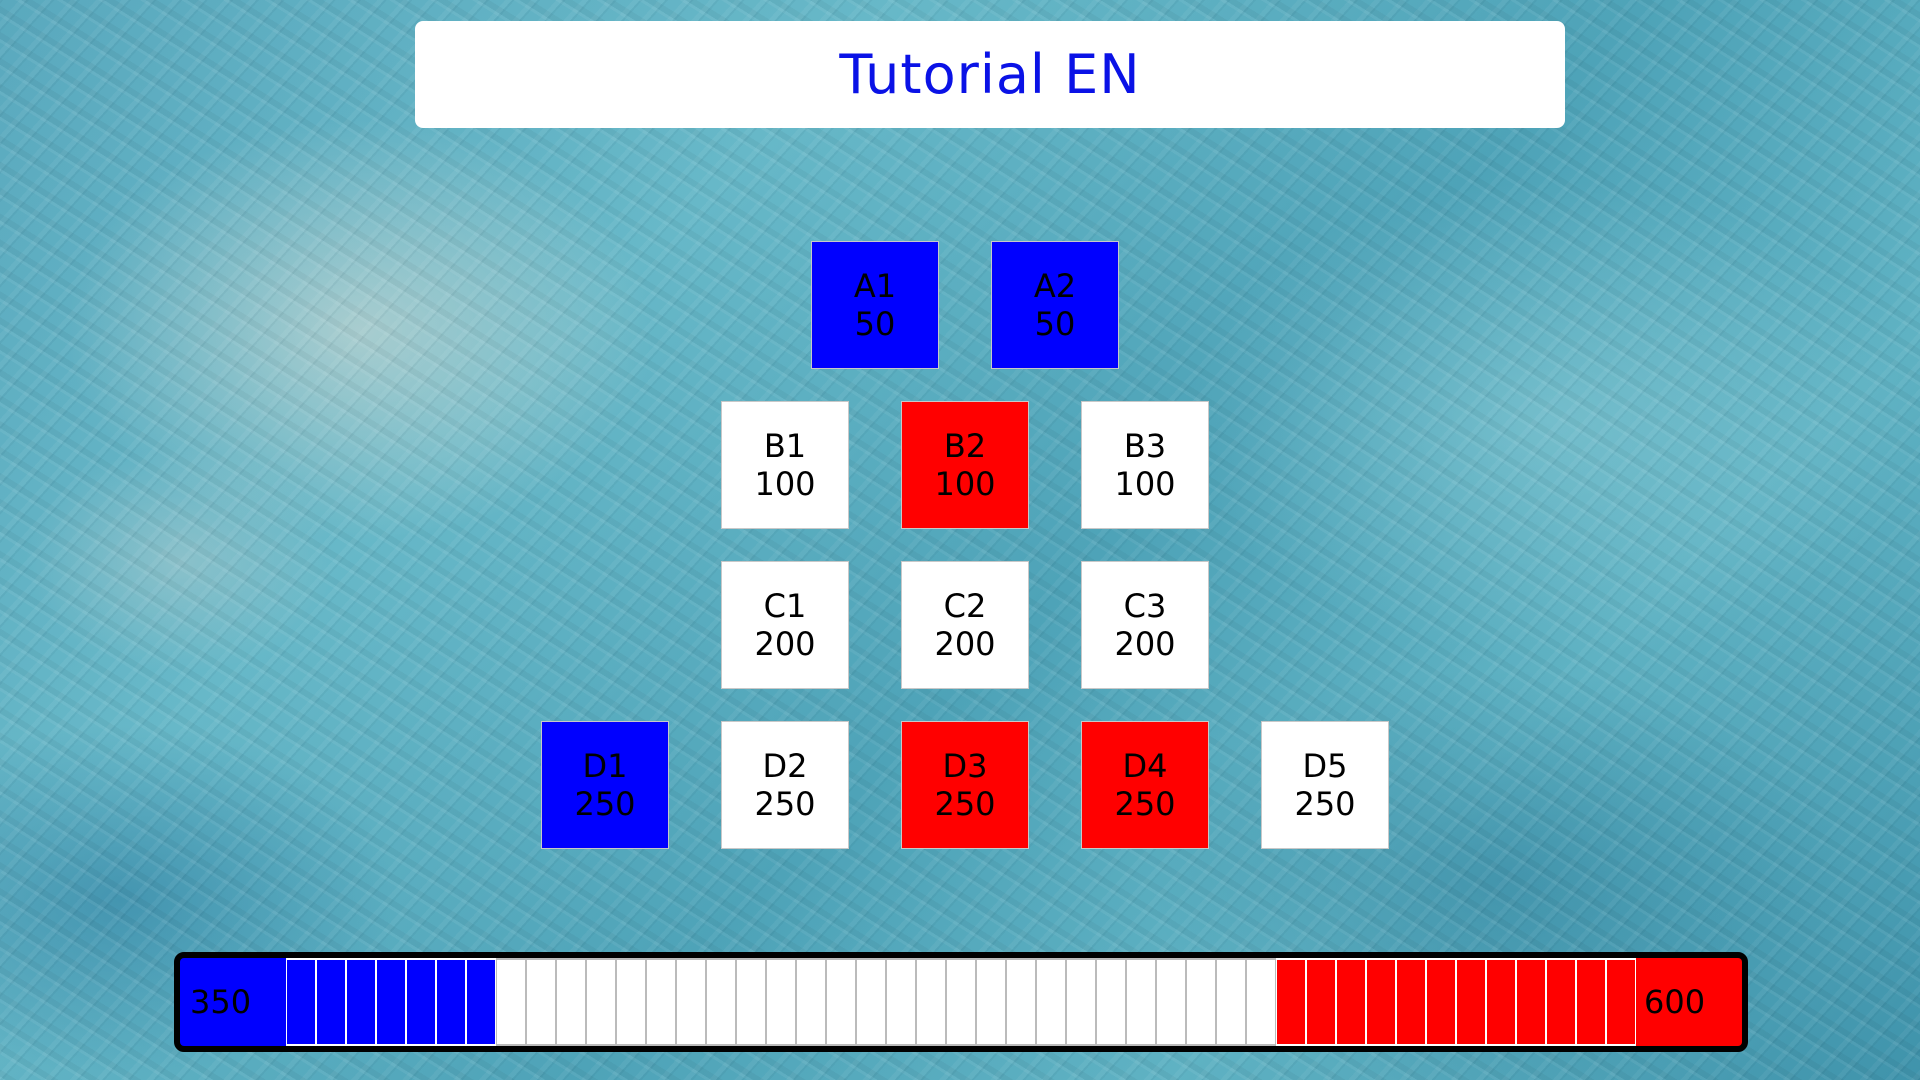 This screenshot has height=1080, width=1920. I want to click on tile-label: C1, so click(785, 606).